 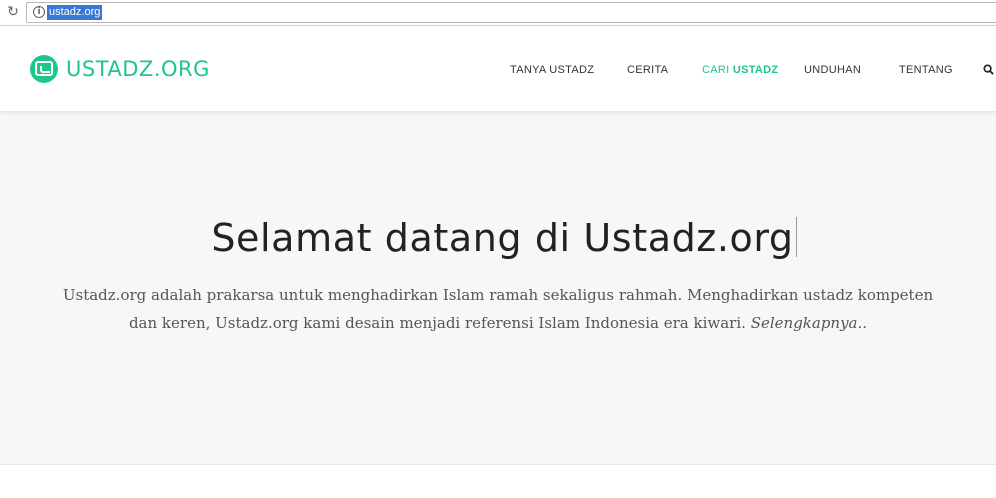 I want to click on text-cursor, so click(x=796, y=237).